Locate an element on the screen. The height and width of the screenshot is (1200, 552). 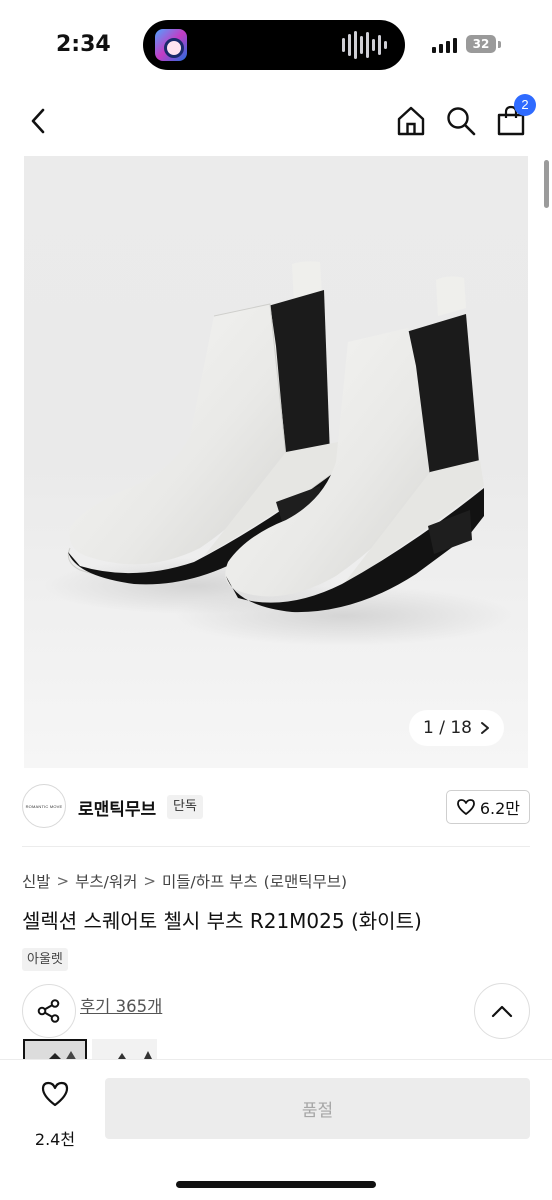
now-playing-app-icon is located at coordinates (171, 45).